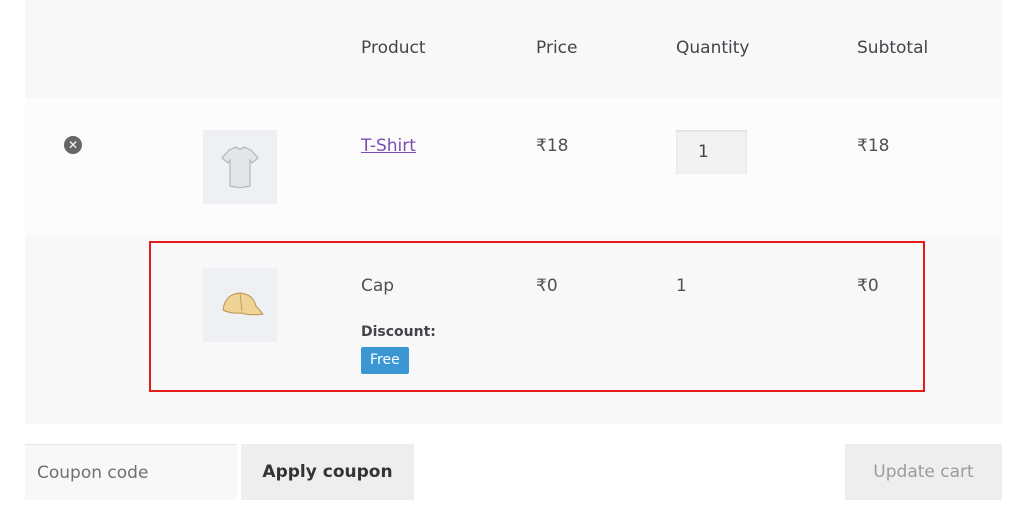 The width and height of the screenshot is (1024, 513). What do you see at coordinates (923, 472) in the screenshot?
I see `update-cart-button: Update cart` at bounding box center [923, 472].